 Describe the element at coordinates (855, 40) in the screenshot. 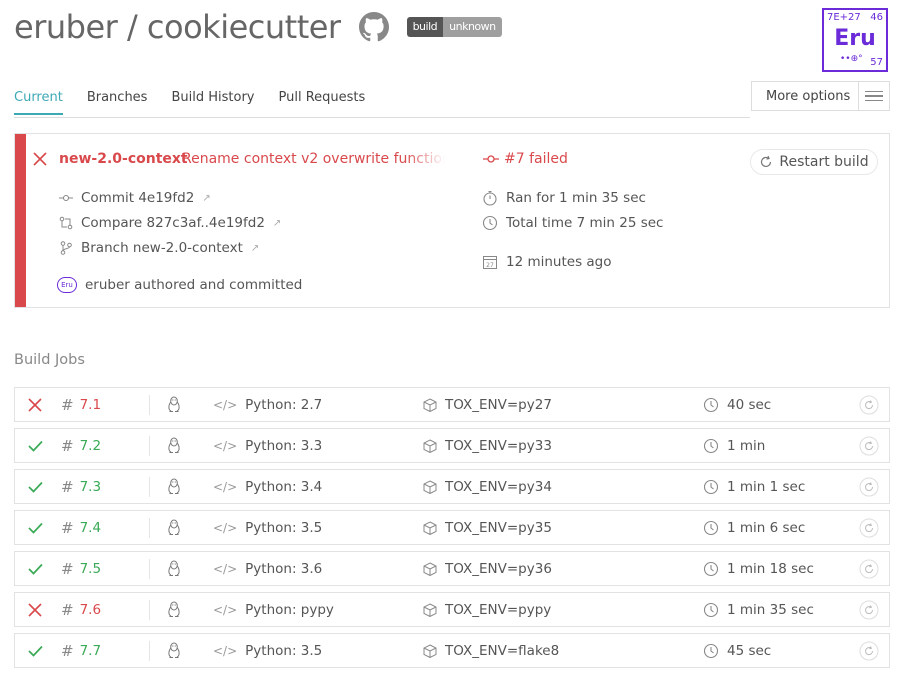

I see `user-logo: 7E+27 46 Eru ••⊕° 57` at that location.